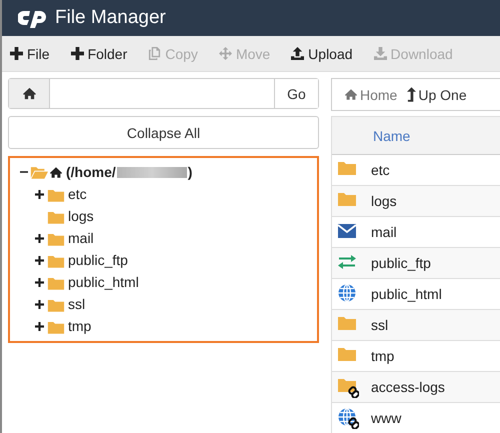  I want to click on root-path-text: (/home/, so click(91, 172).